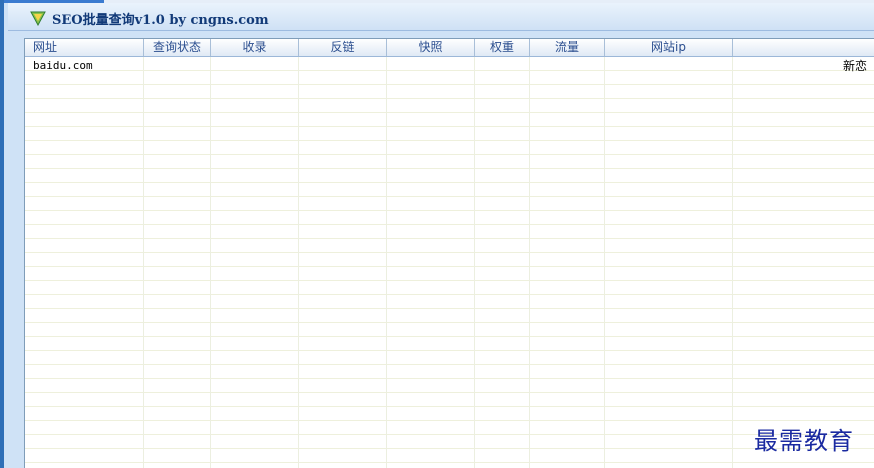  I want to click on table-header: 网址 查询状态 收录 反链 快照 权重 流量 网站ip, so click(449, 48).